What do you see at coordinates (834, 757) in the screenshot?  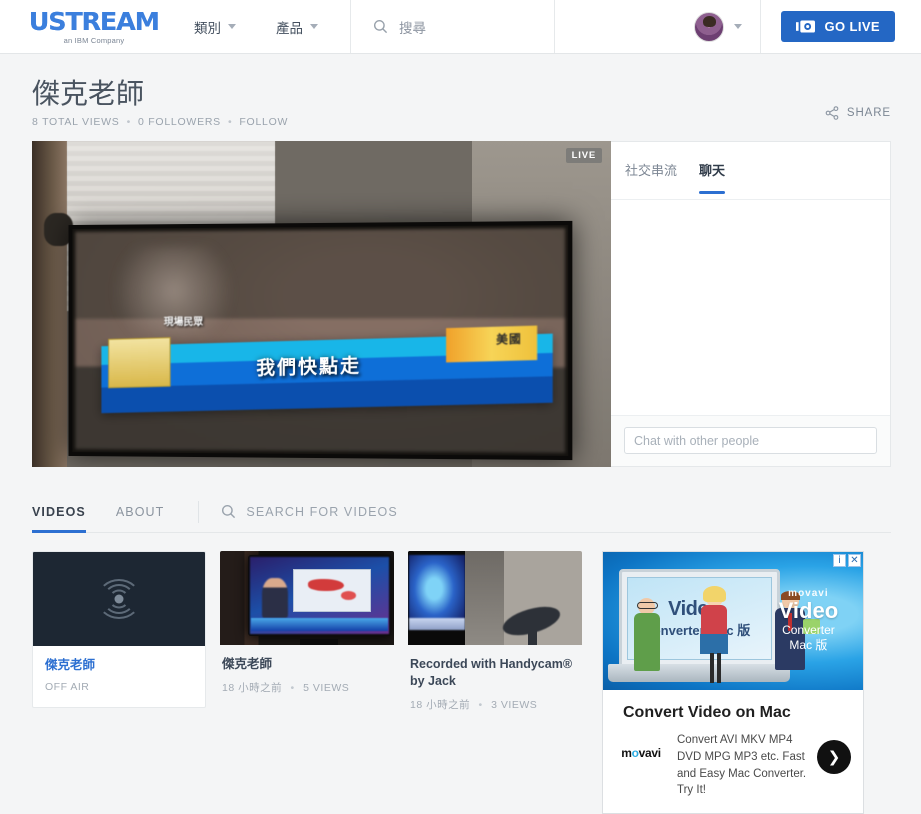 I see `chevron-right-icon: ❯` at bounding box center [834, 757].